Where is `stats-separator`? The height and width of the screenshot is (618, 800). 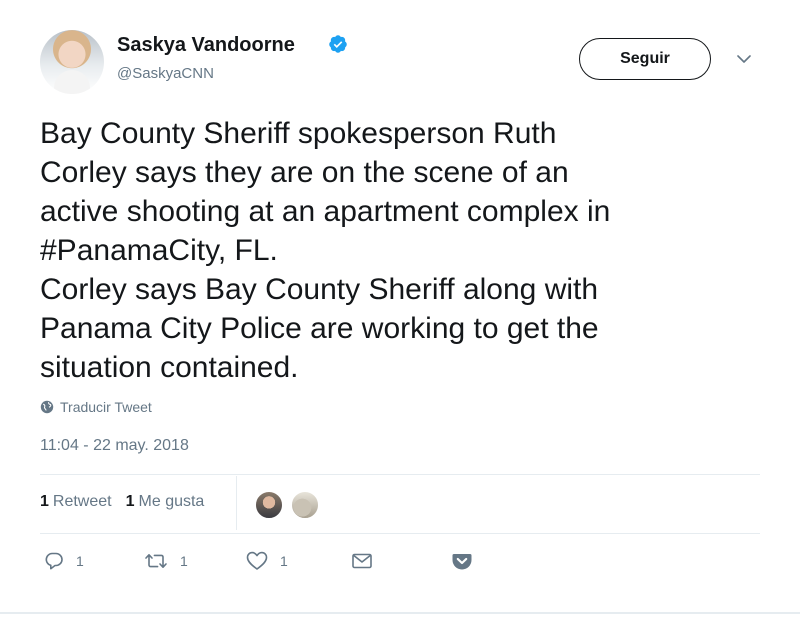 stats-separator is located at coordinates (236, 503).